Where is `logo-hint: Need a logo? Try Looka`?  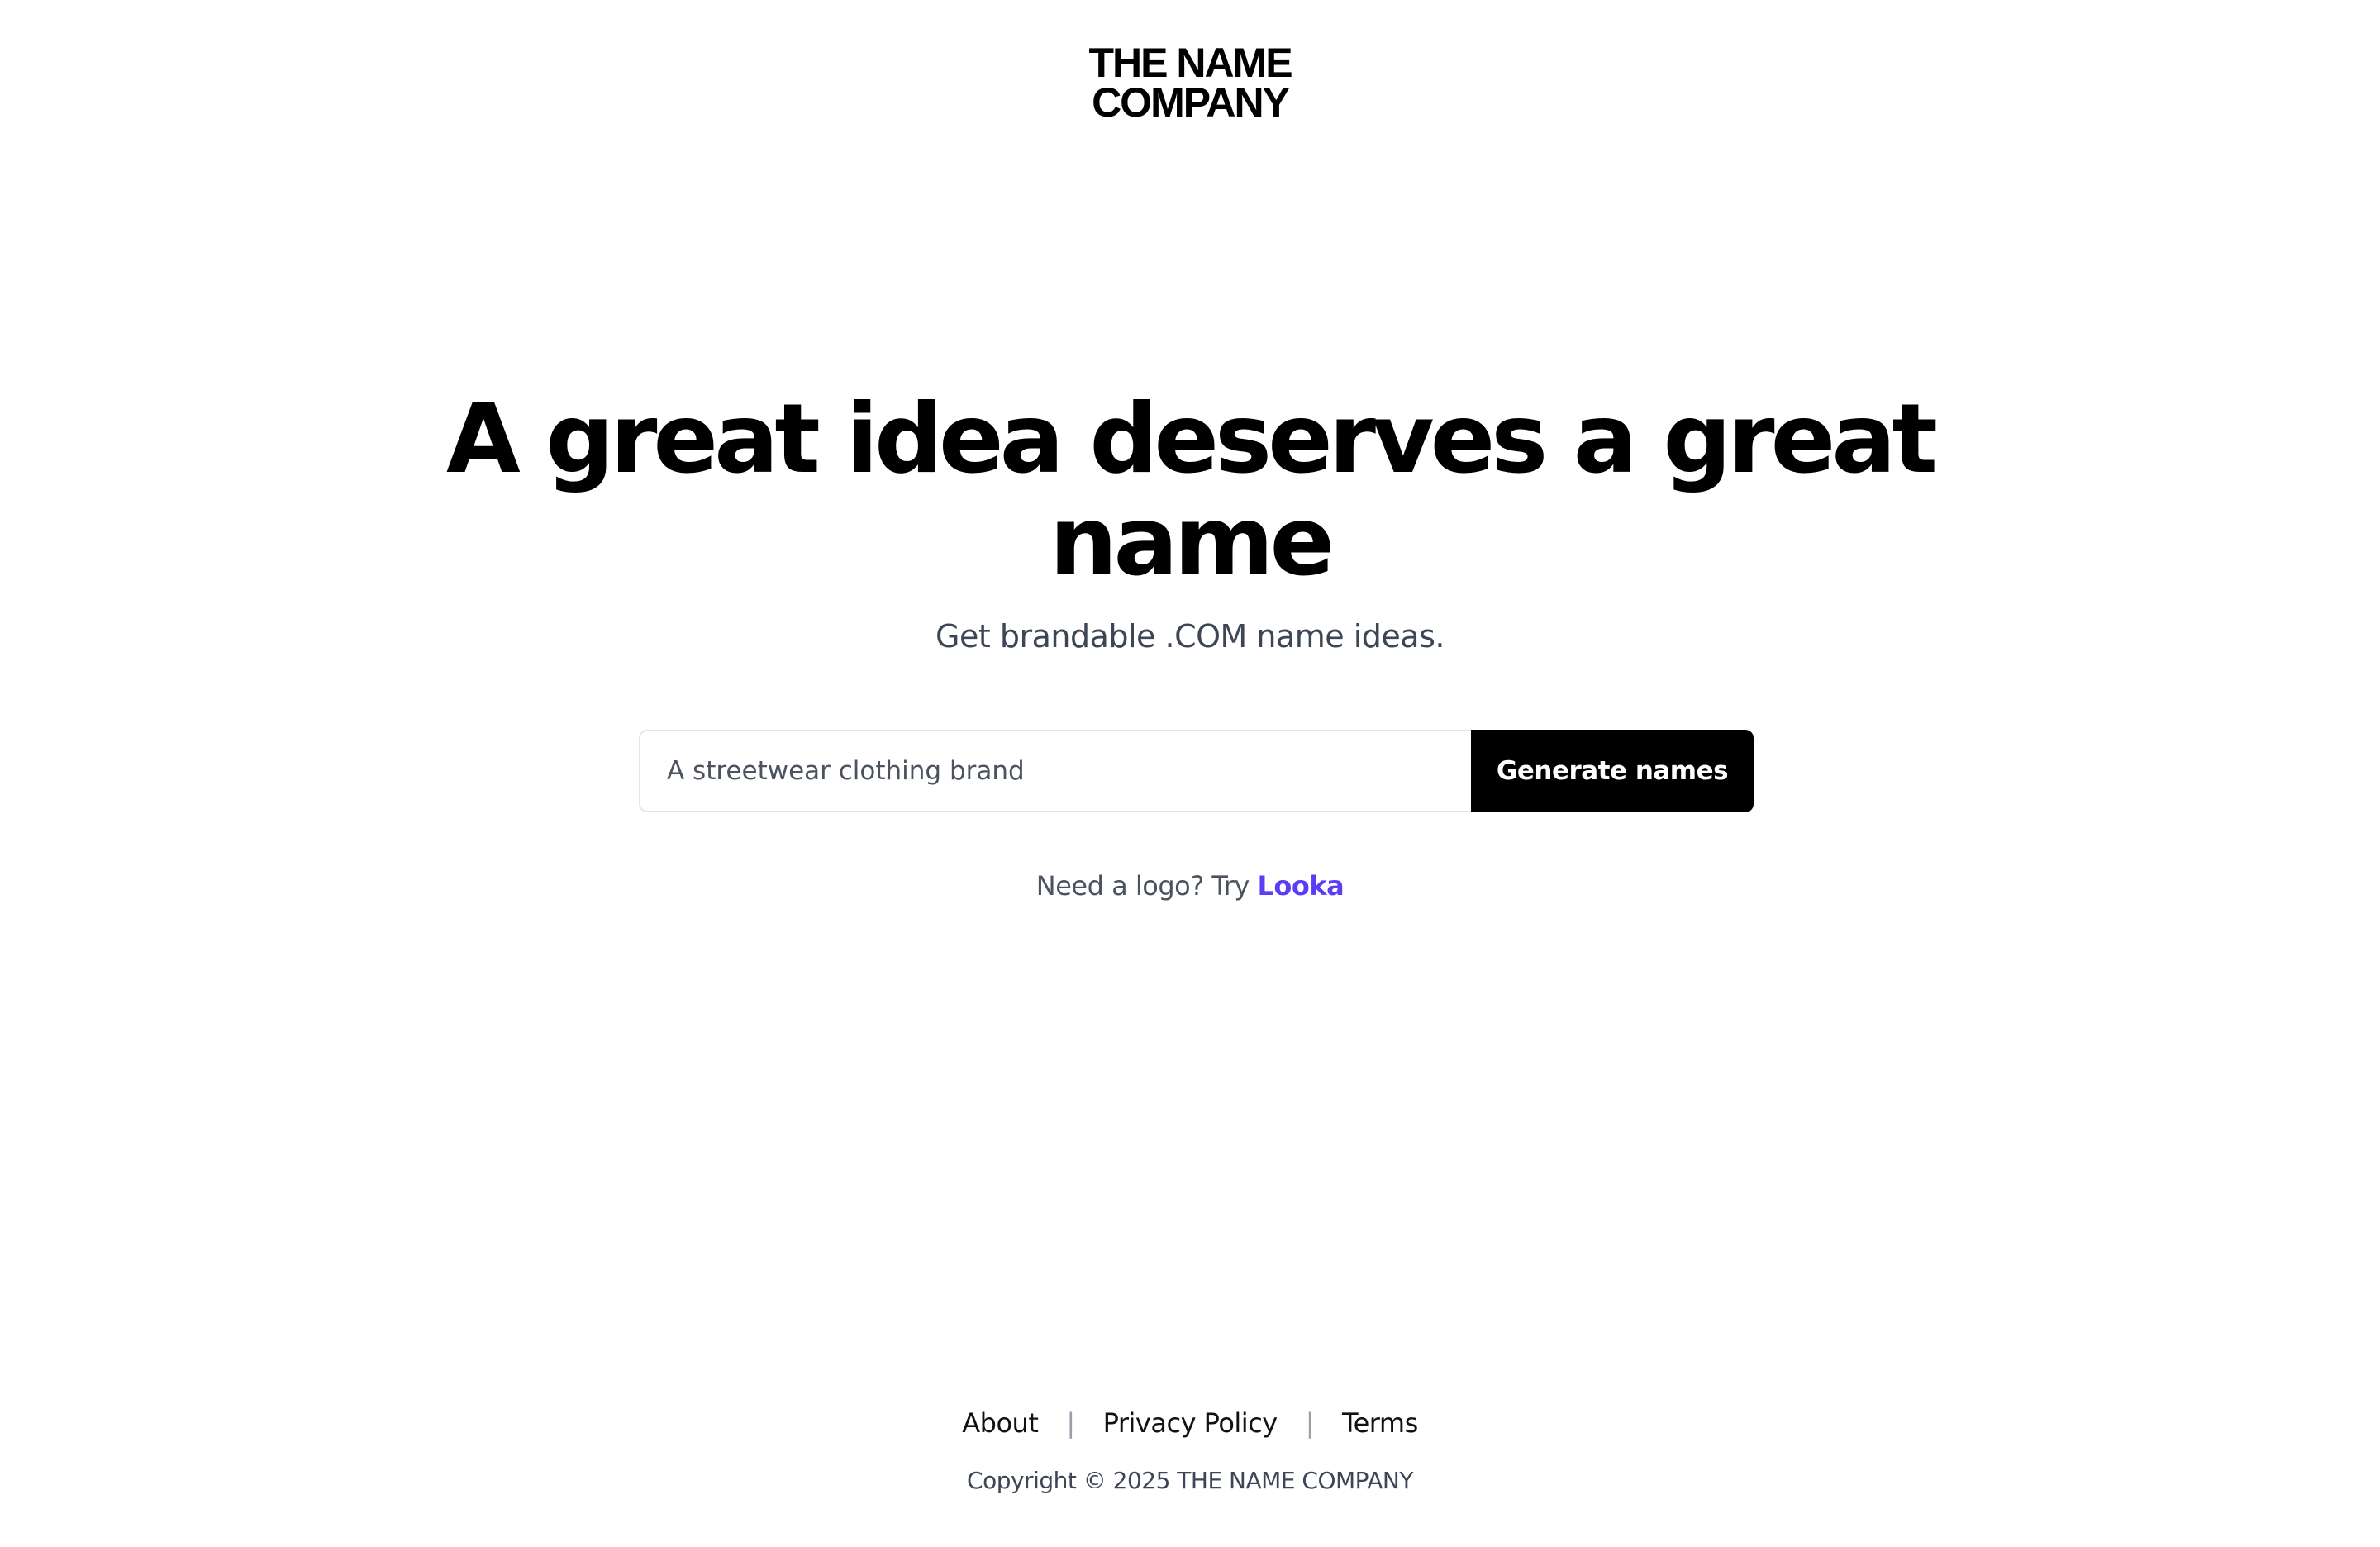
logo-hint: Need a logo? Try Looka is located at coordinates (1190, 886).